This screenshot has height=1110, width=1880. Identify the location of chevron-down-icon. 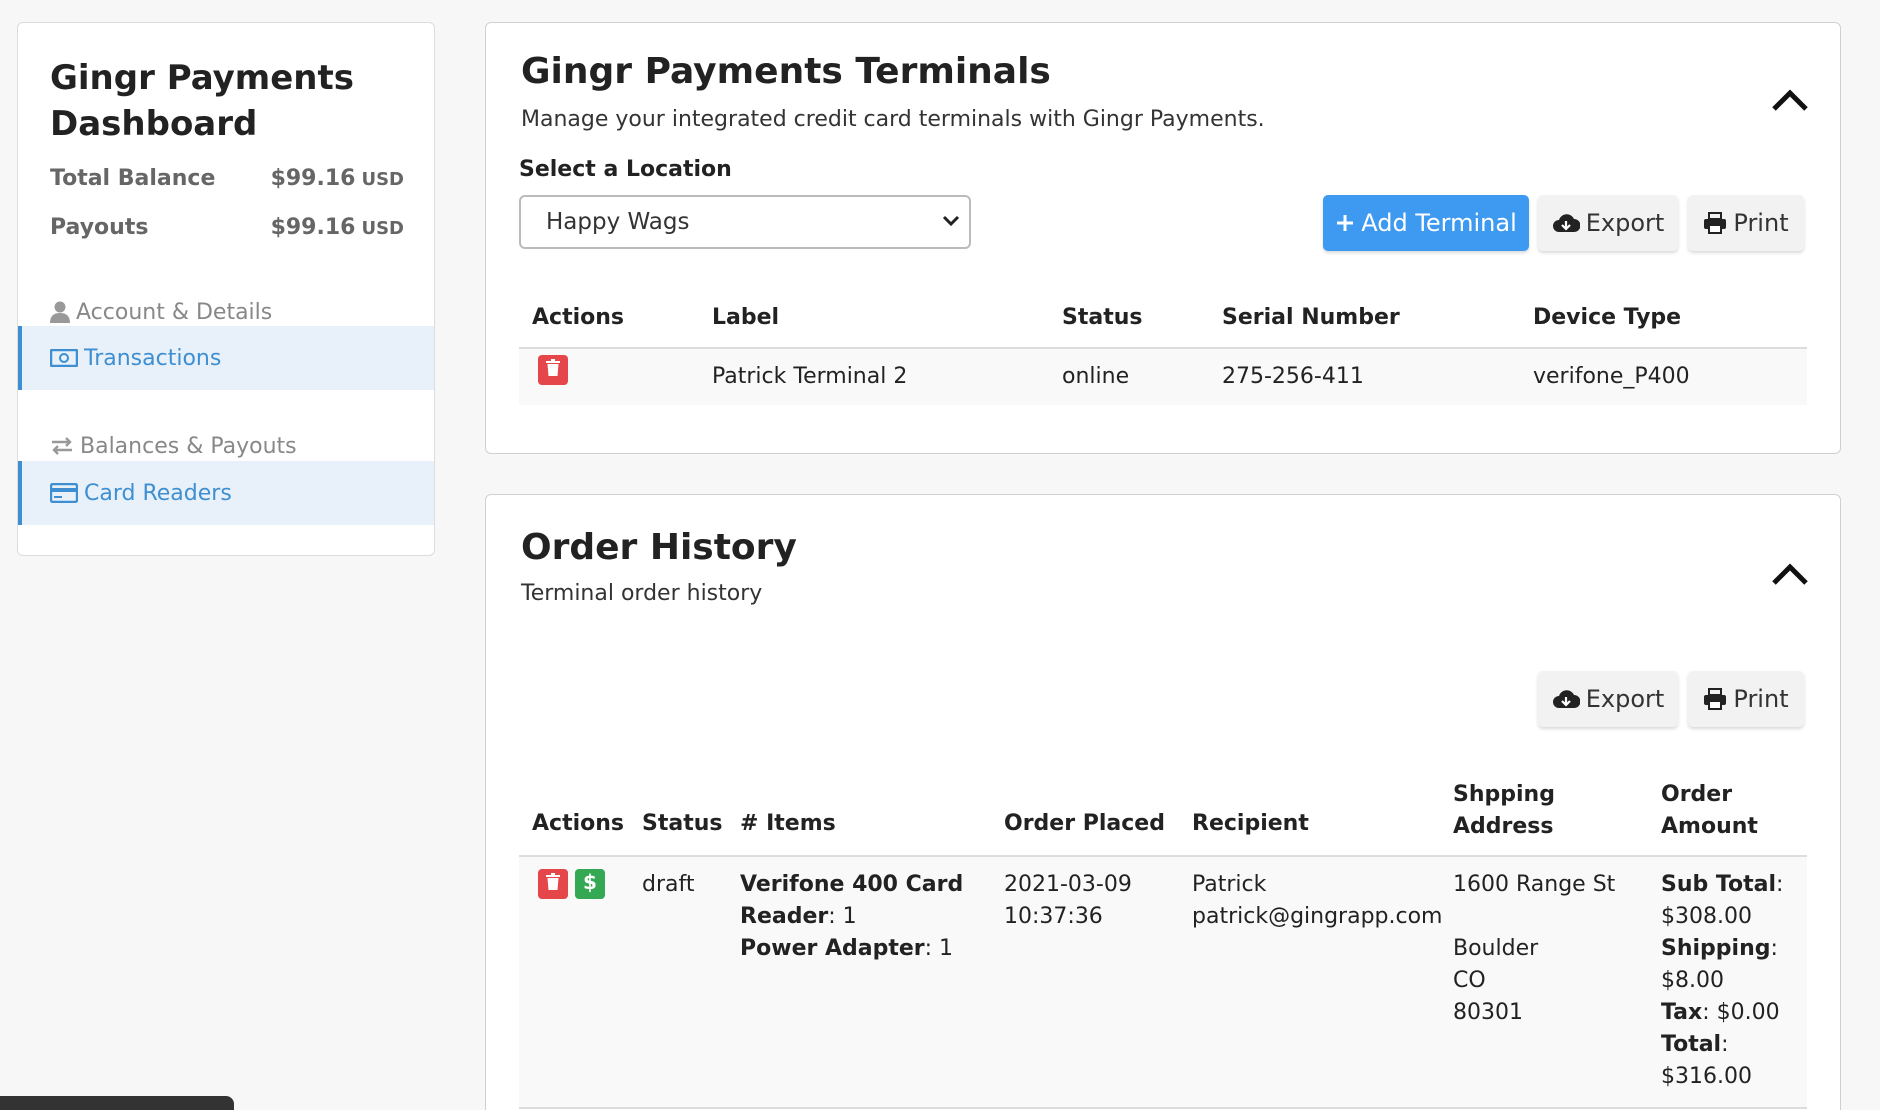
(951, 224).